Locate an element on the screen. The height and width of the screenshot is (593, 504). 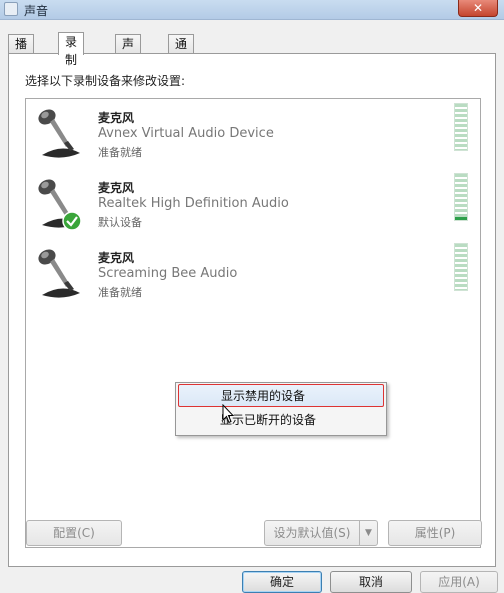
device-description: Avnex Virtual Audio Device is located at coordinates (186, 133).